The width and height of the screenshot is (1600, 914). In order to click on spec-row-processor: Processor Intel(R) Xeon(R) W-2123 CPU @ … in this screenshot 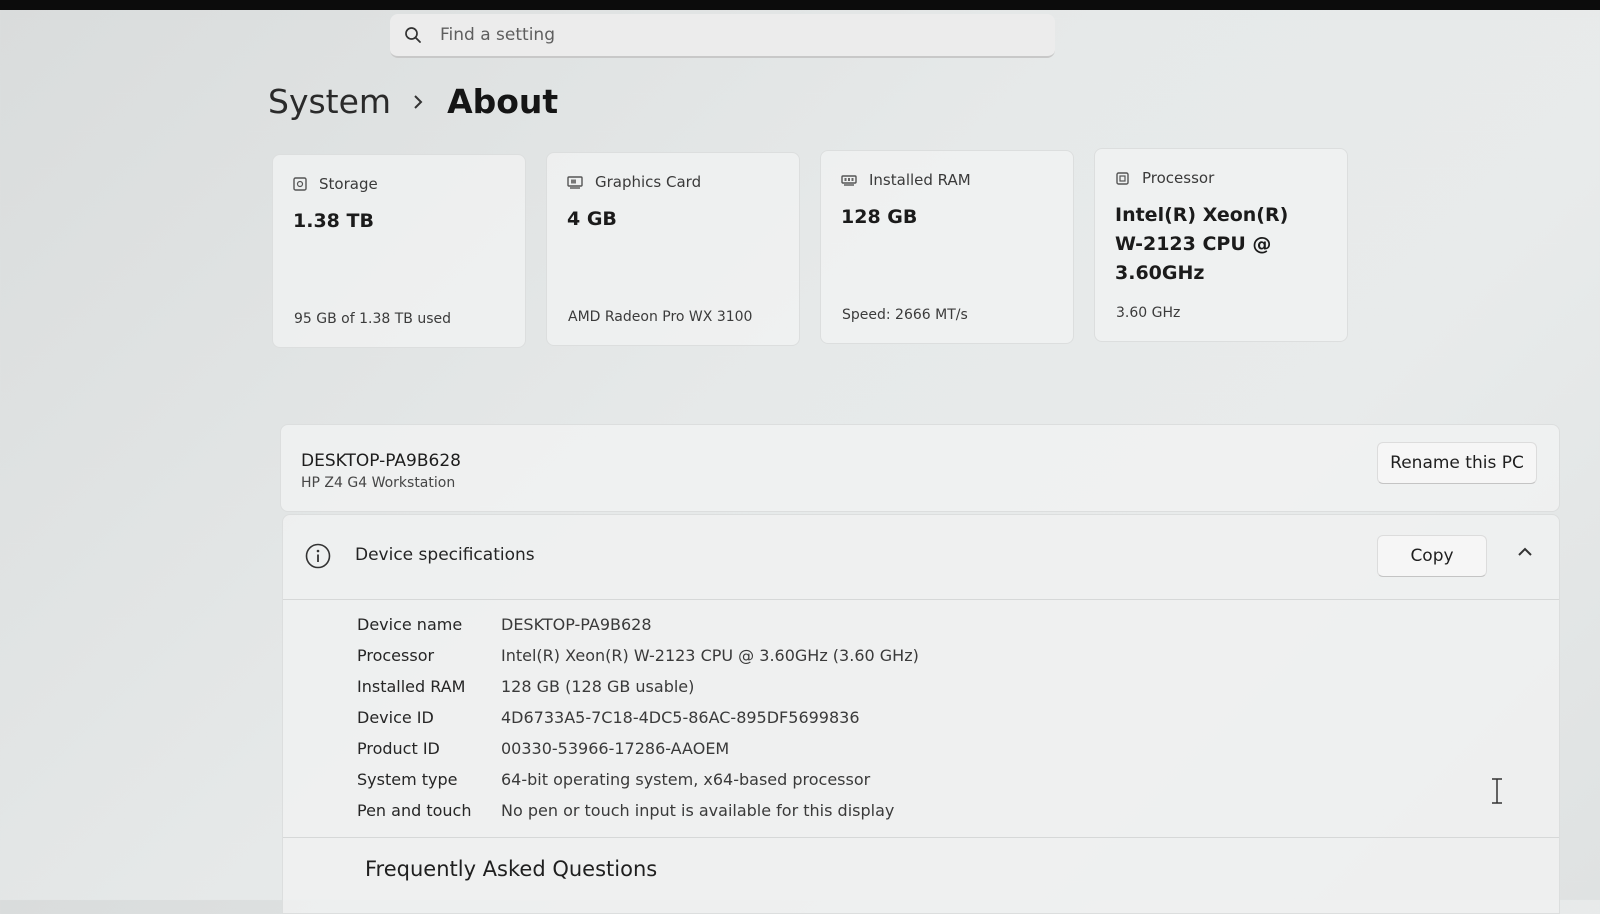, I will do `click(638, 655)`.